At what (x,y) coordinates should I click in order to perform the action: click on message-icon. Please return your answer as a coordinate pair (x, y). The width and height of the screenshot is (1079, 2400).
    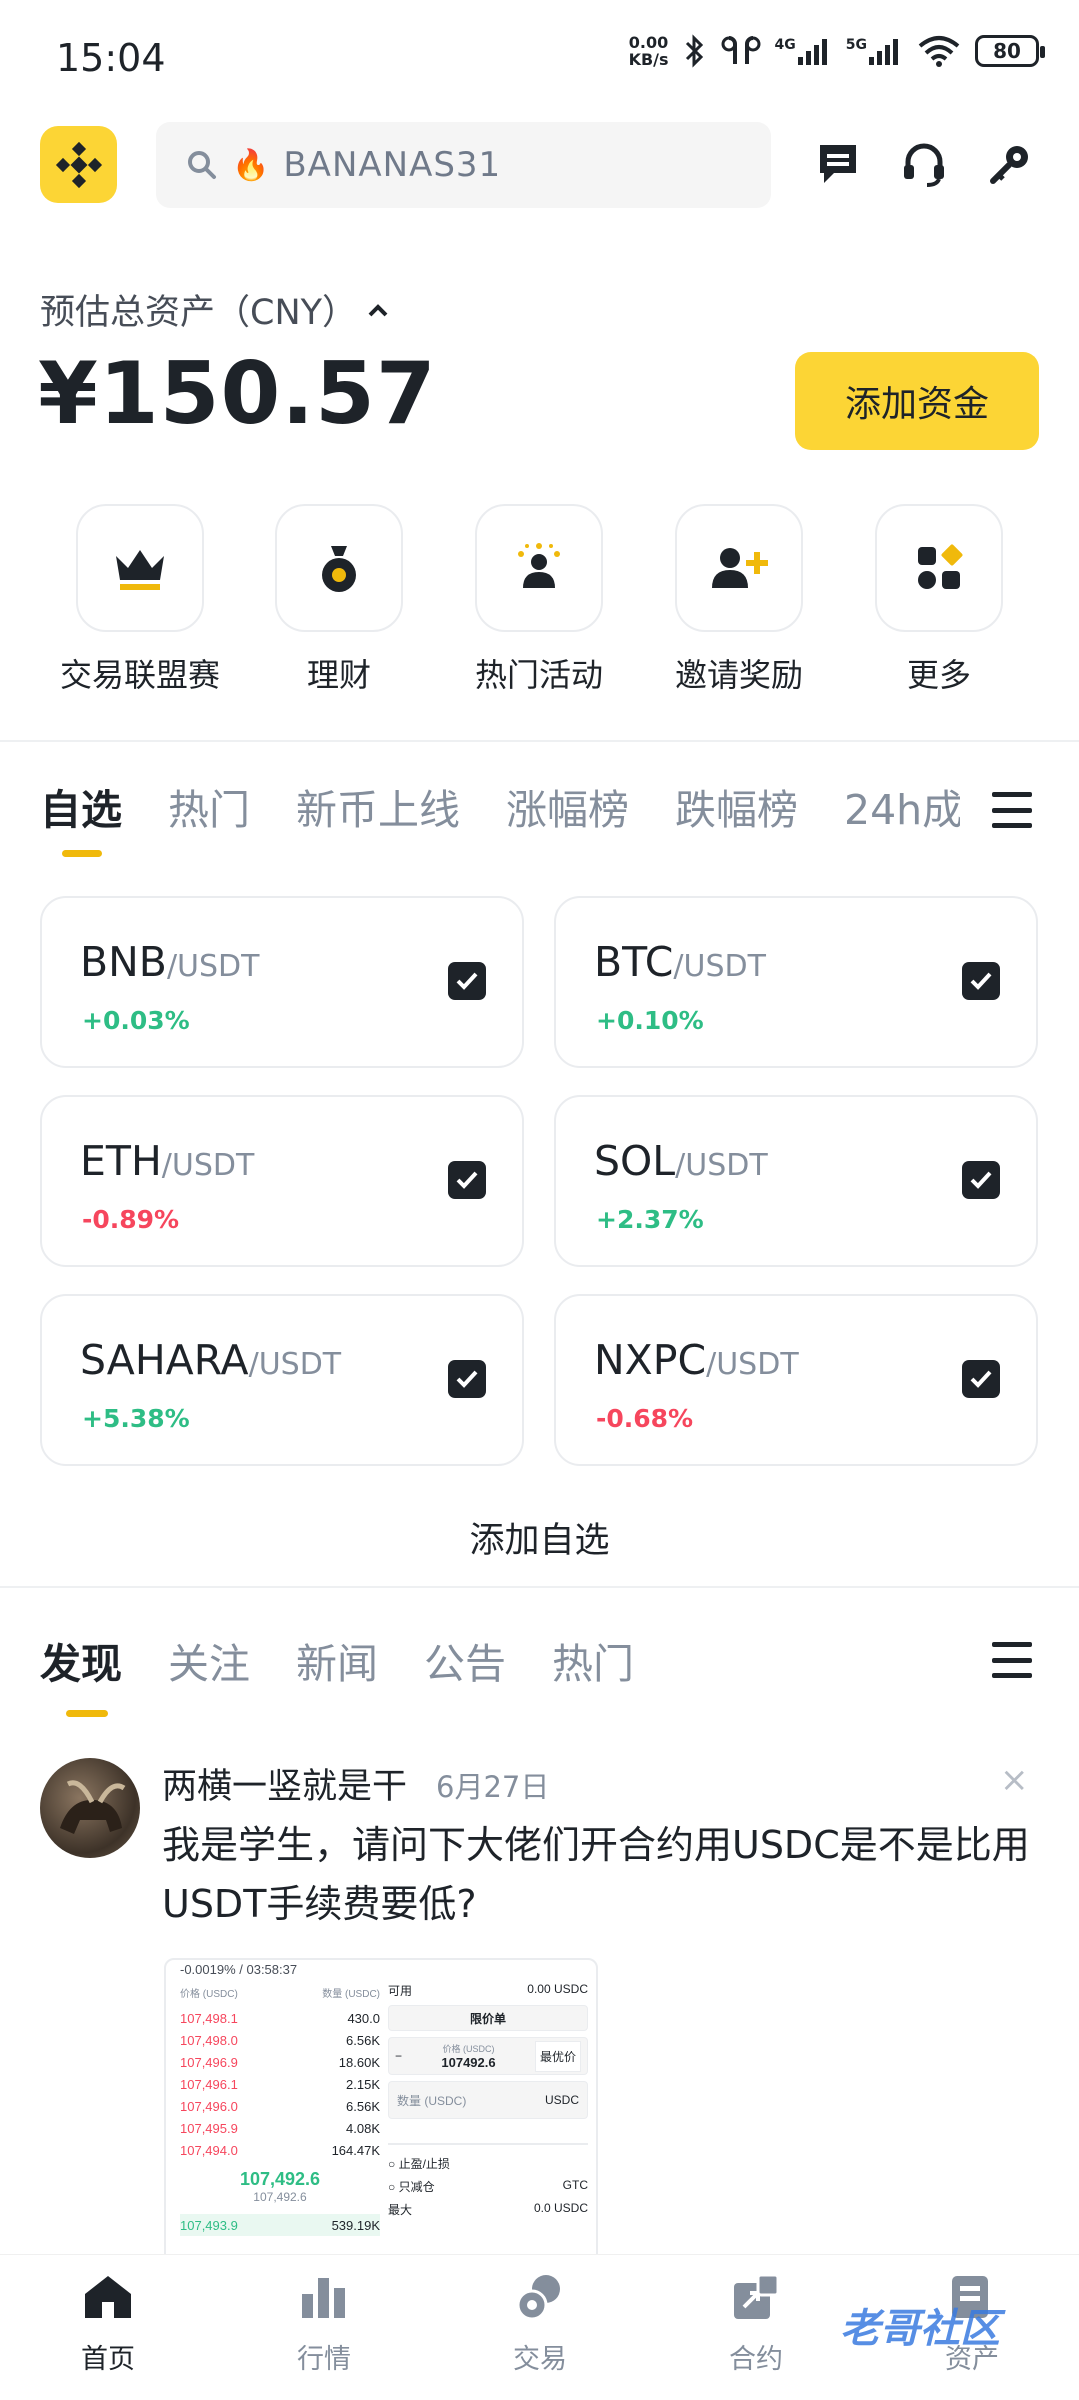
    Looking at the image, I should click on (838, 164).